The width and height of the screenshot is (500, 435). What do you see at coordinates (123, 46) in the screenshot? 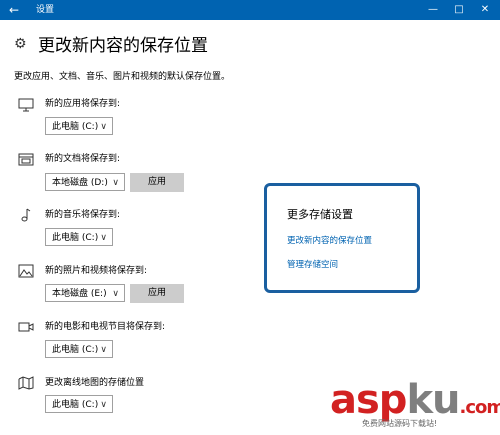
I see `page-title: 更改新内容的保存位置` at bounding box center [123, 46].